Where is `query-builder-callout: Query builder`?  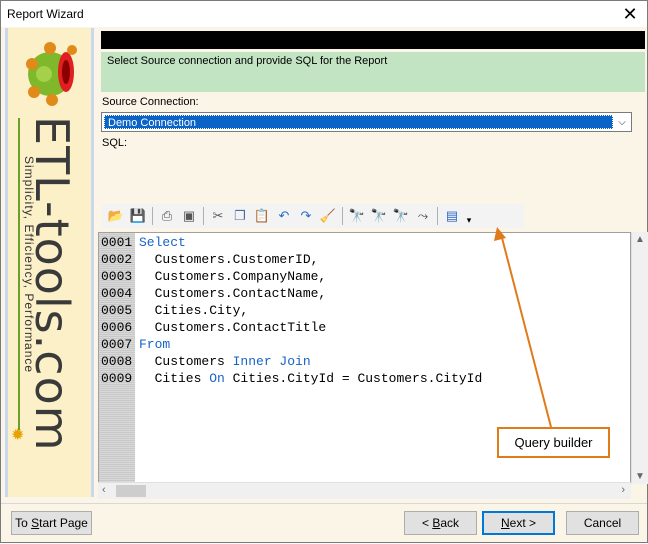 query-builder-callout: Query builder is located at coordinates (553, 442).